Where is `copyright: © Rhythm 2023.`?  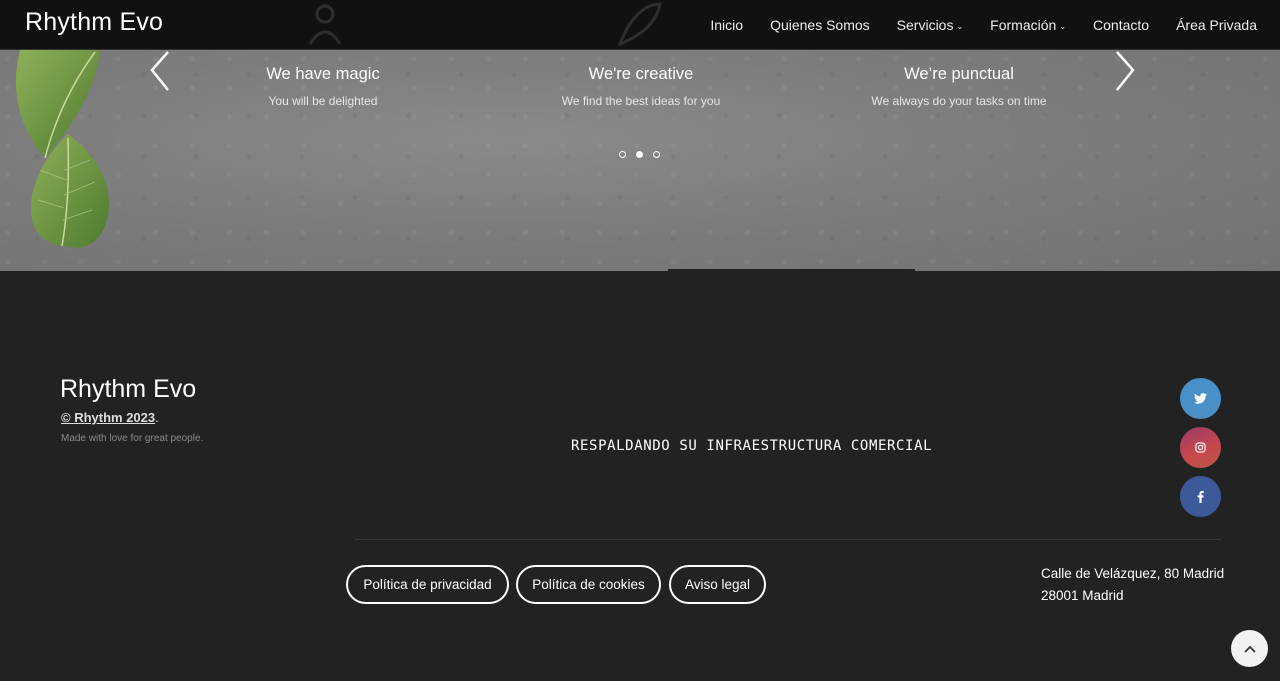 copyright: © Rhythm 2023. is located at coordinates (110, 417).